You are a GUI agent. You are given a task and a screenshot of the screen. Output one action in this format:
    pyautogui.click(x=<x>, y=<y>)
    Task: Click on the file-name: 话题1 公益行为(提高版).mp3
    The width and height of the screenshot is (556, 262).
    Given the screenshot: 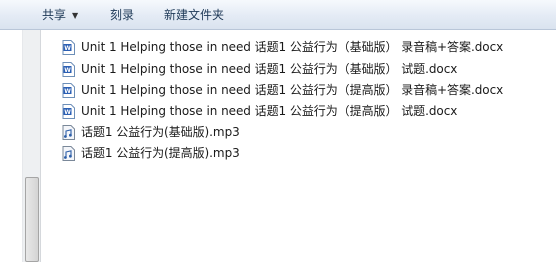 What is the action you would take?
    pyautogui.click(x=160, y=153)
    